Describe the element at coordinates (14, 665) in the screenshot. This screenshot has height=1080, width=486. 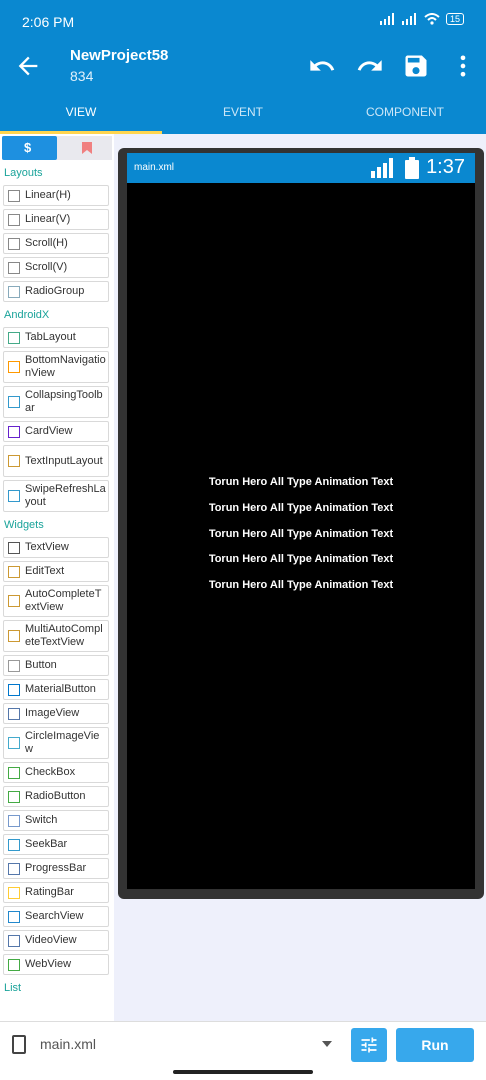
I see `button-icon` at that location.